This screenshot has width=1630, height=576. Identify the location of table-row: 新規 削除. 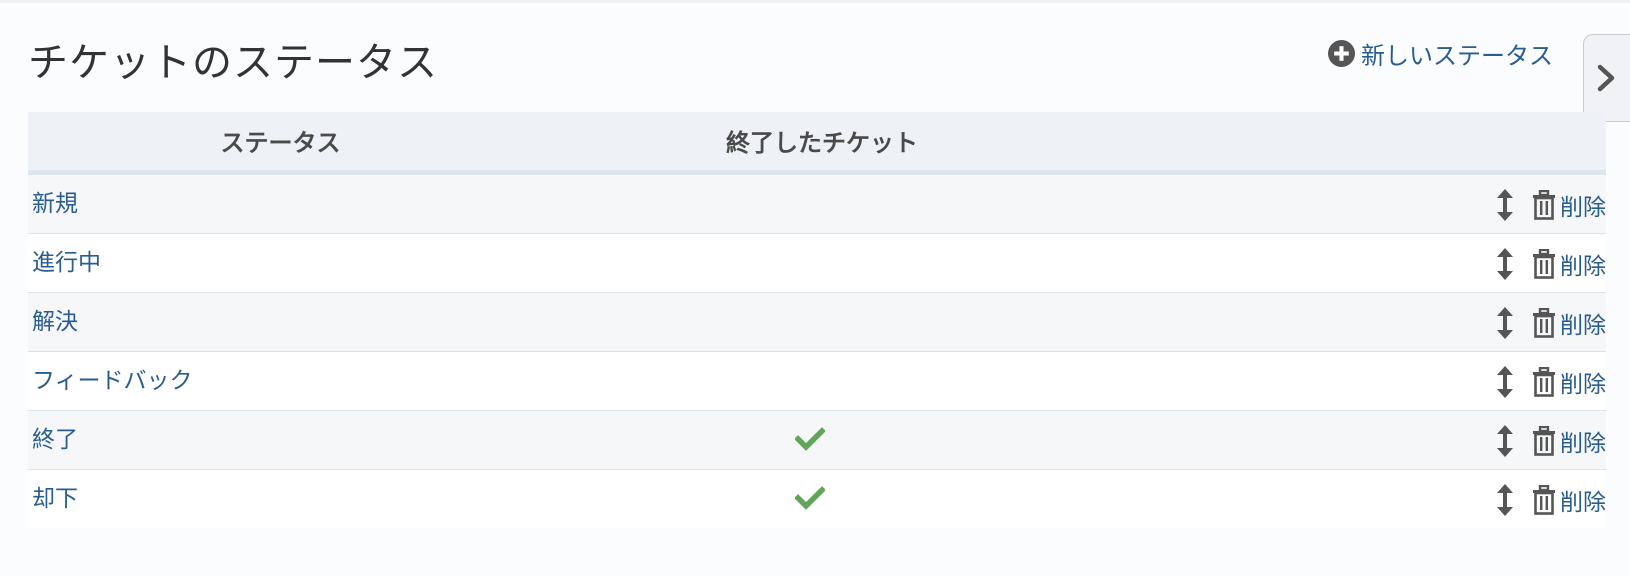
(817, 202).